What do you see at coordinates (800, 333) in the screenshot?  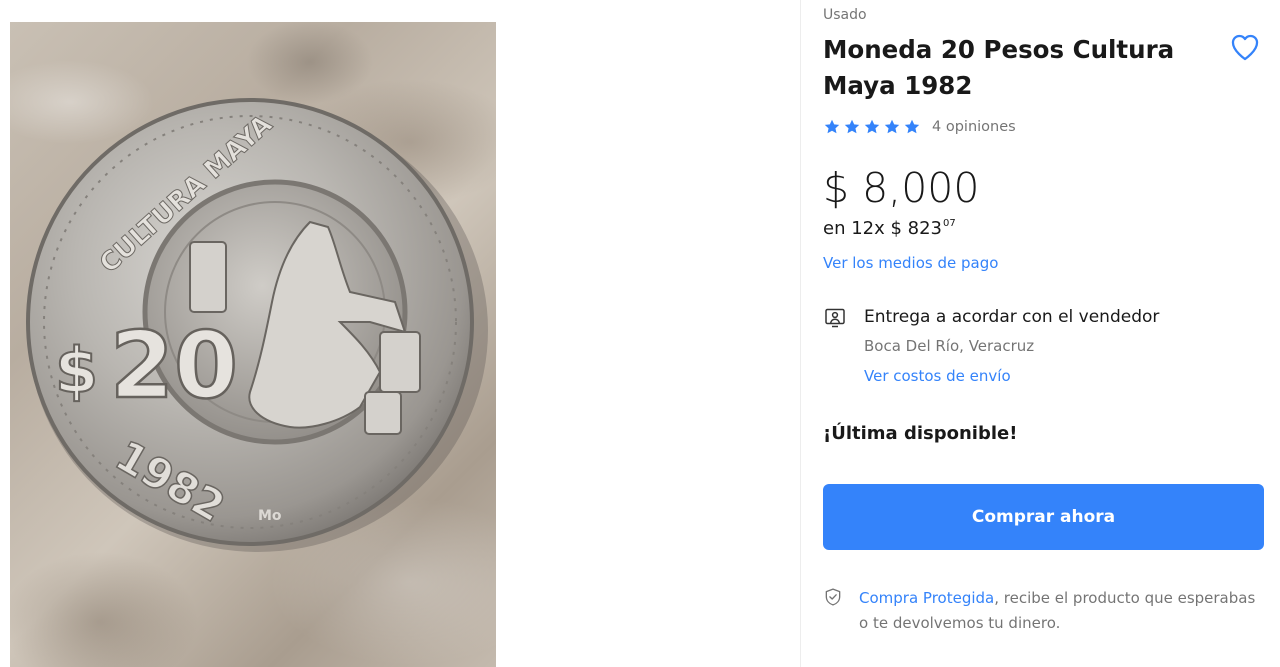 I see `panel-divider` at bounding box center [800, 333].